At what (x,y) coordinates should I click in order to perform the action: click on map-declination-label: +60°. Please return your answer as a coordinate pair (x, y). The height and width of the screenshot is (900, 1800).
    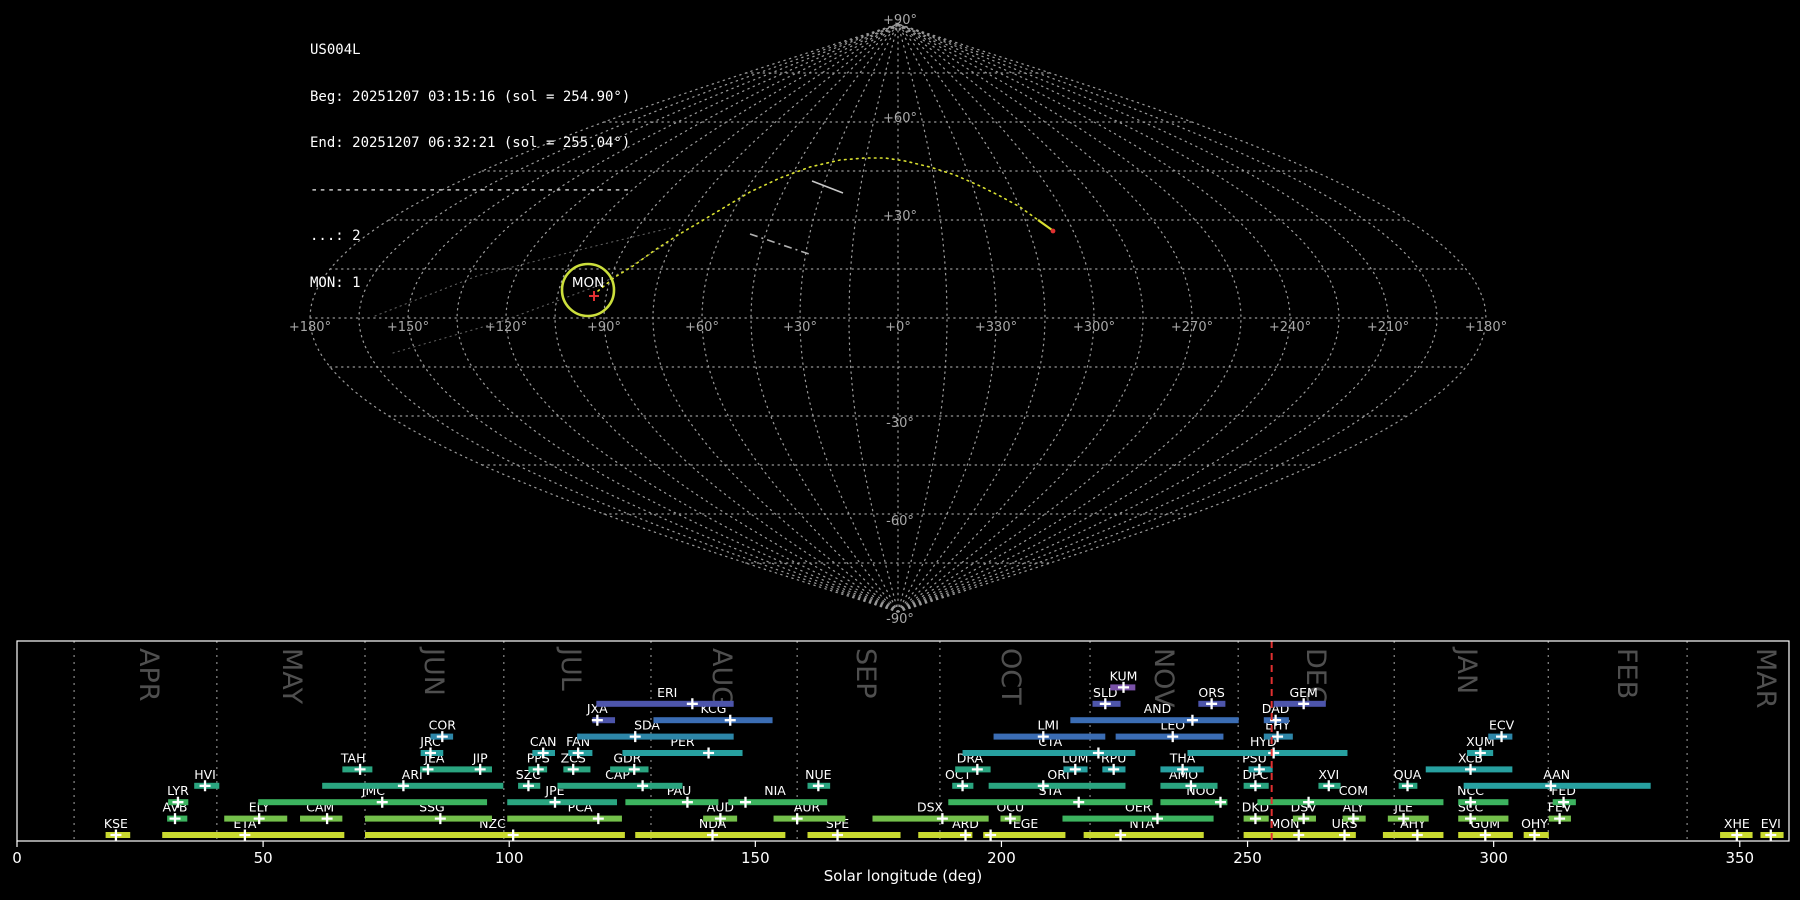
    Looking at the image, I should click on (900, 118).